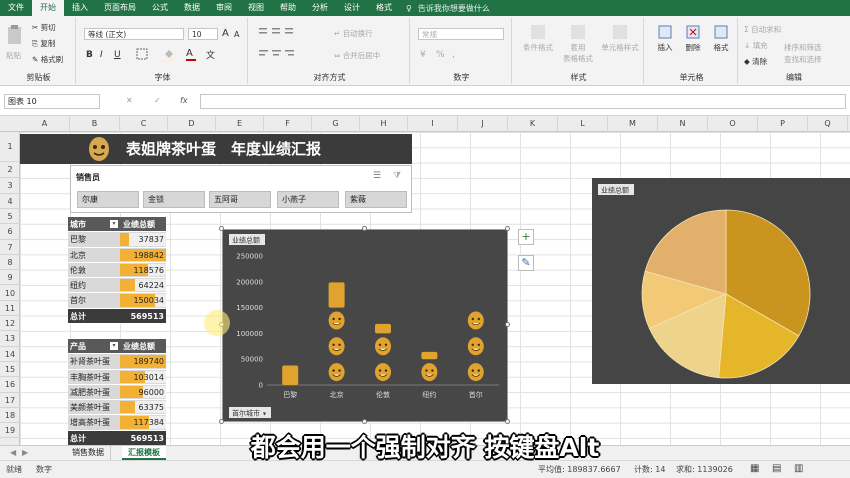  What do you see at coordinates (236, 34) in the screenshot?
I see `shrink-font-button: A` at bounding box center [236, 34].